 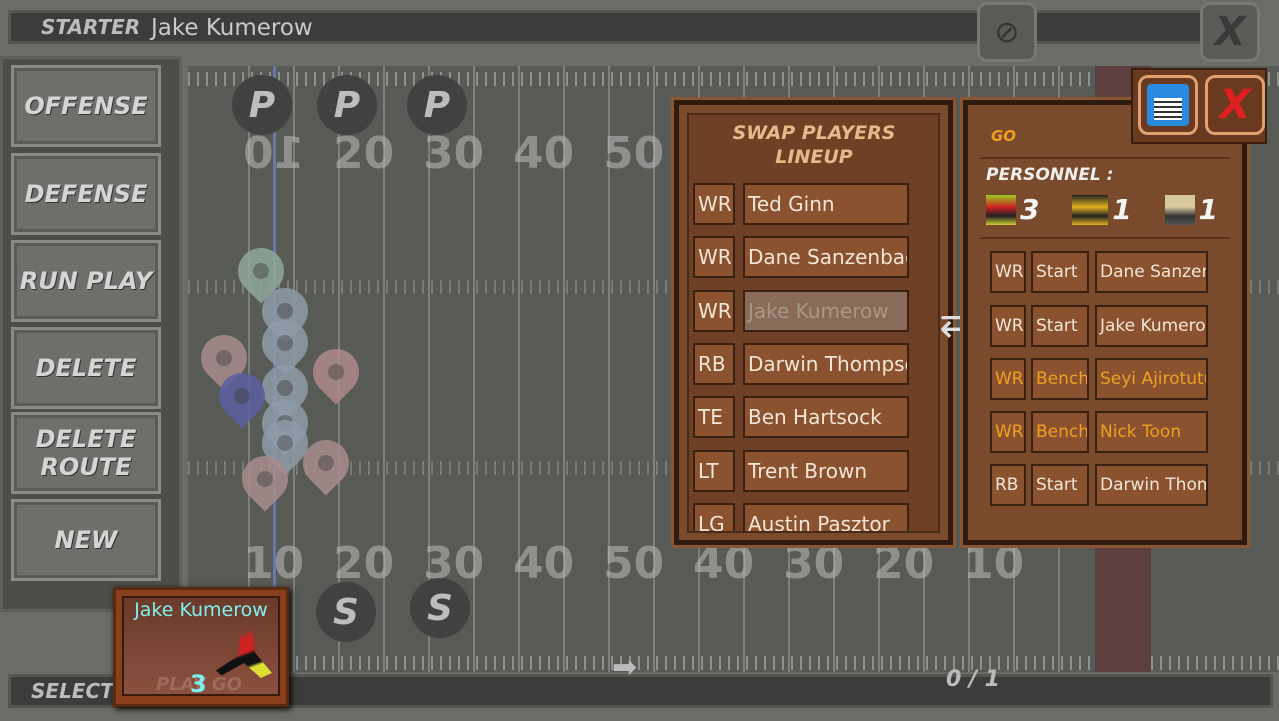 I want to click on roster-player: Nick Toon, so click(x=1151, y=432).